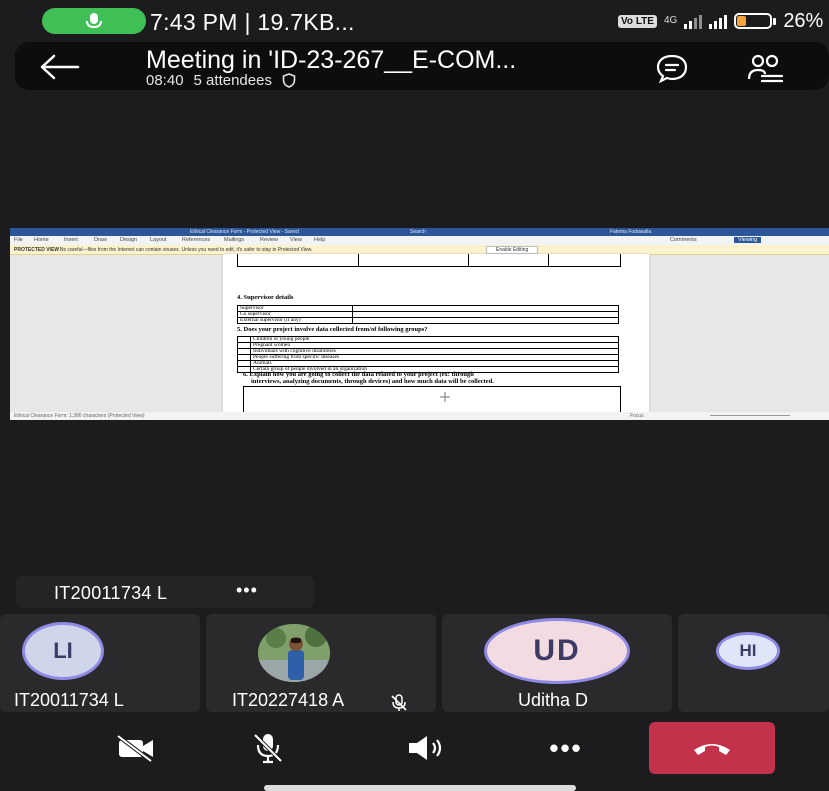  Describe the element at coordinates (158, 240) in the screenshot. I see `word-menu-item: Layout` at that location.